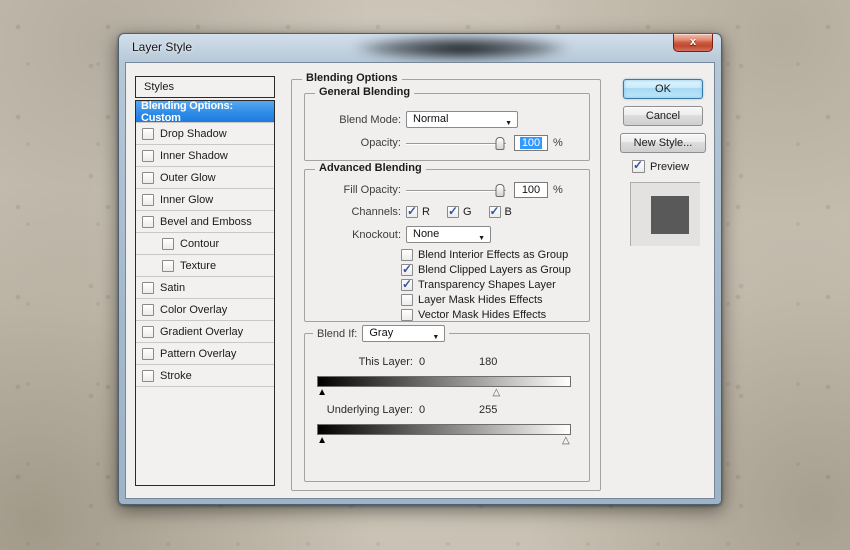 The image size is (850, 550). What do you see at coordinates (148, 177) in the screenshot?
I see `outer-glow-checkbox` at bounding box center [148, 177].